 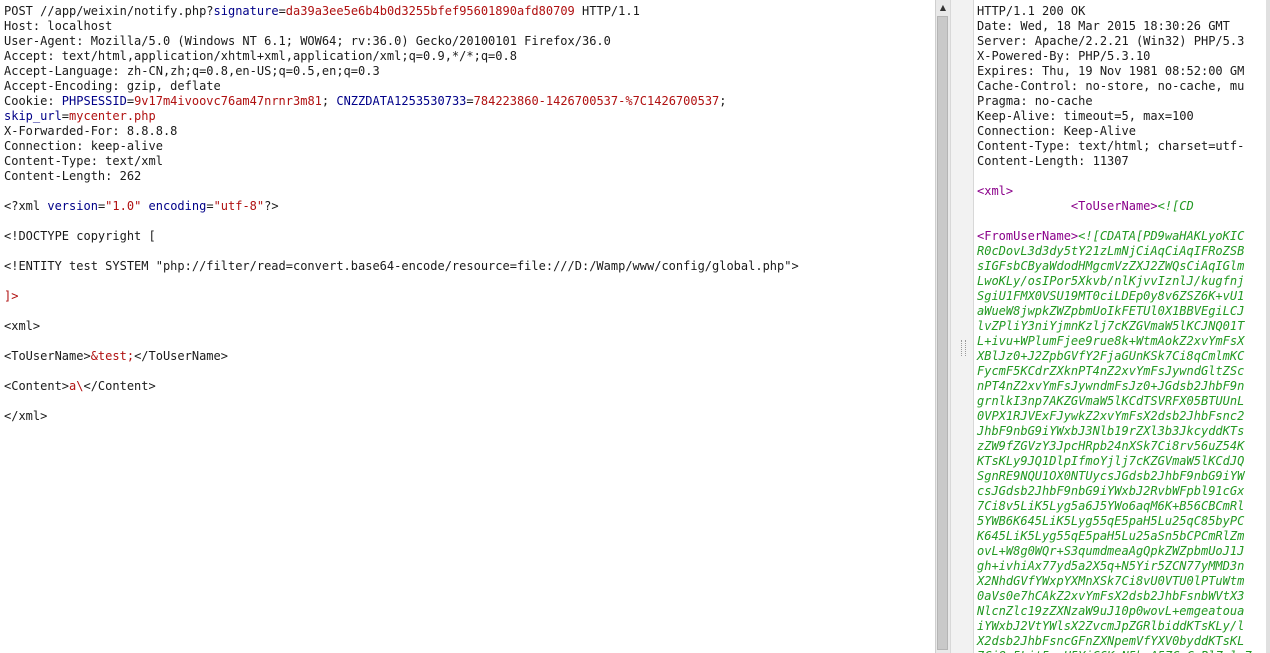 I want to click on xml-declaration: <?xml version="1.0" encoding="utf-8"?>, so click(x=141, y=206).